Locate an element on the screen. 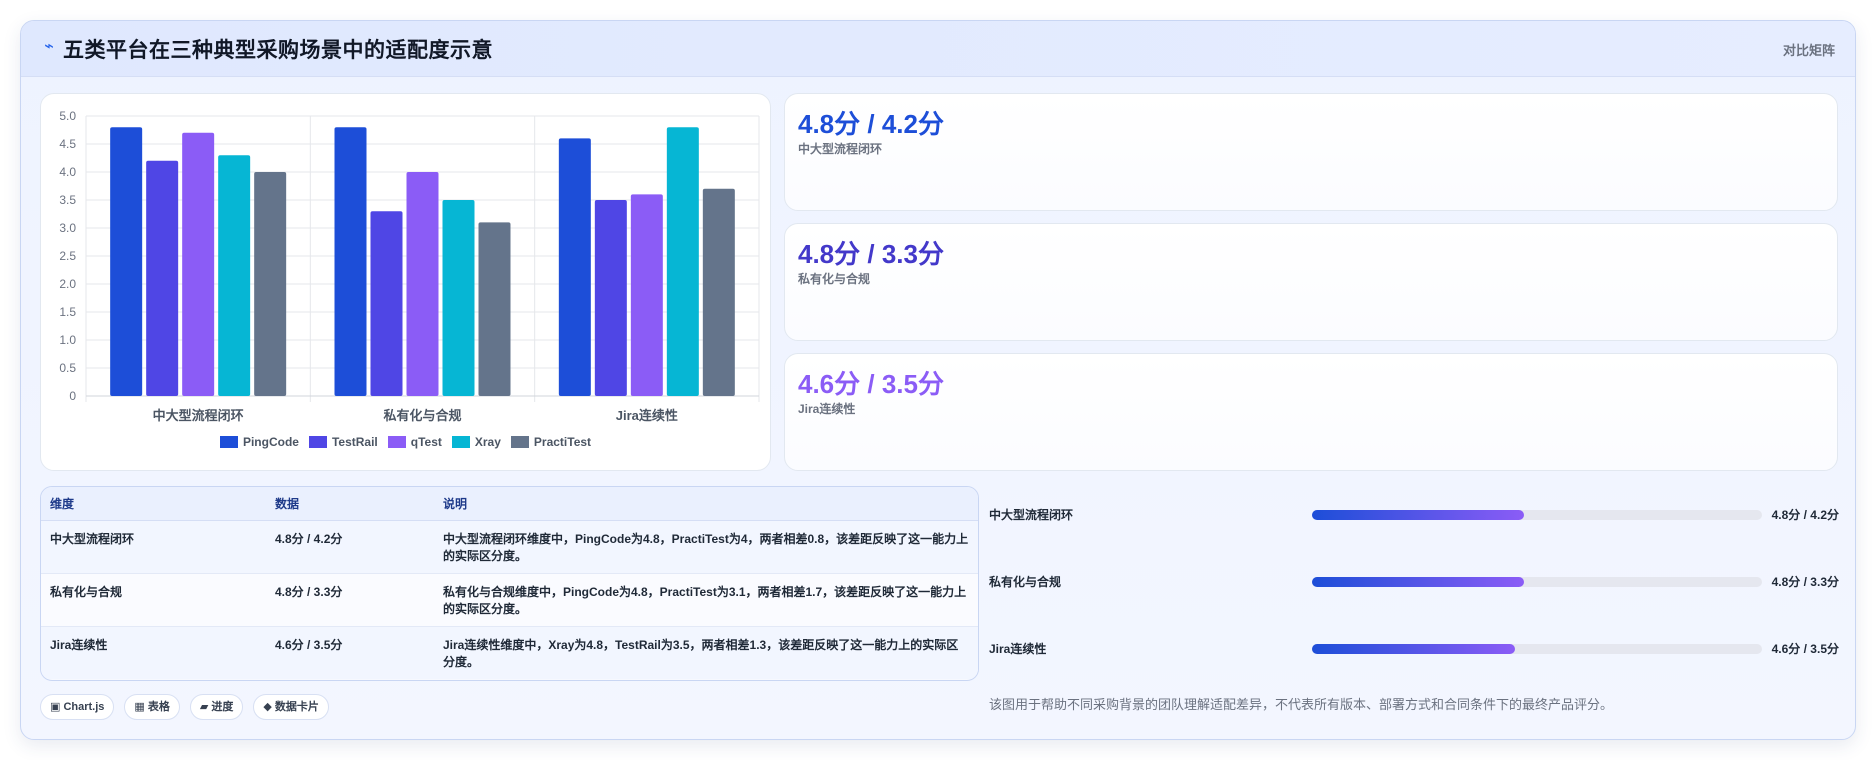 This screenshot has width=1876, height=760. y-tick-label: 3.5 is located at coordinates (67, 200).